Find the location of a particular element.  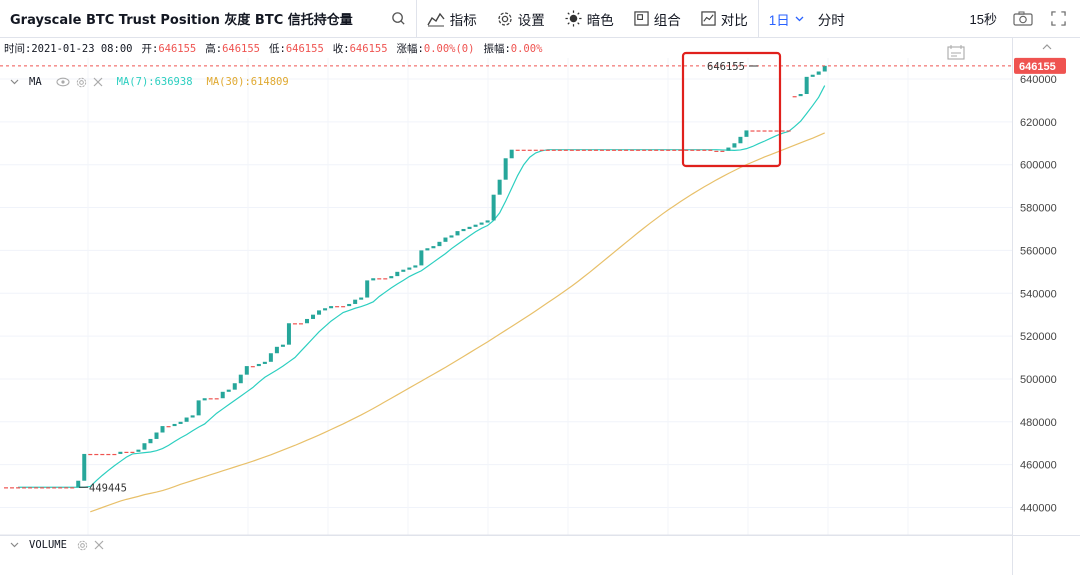

high-marker-label: 646155 is located at coordinates (726, 67).